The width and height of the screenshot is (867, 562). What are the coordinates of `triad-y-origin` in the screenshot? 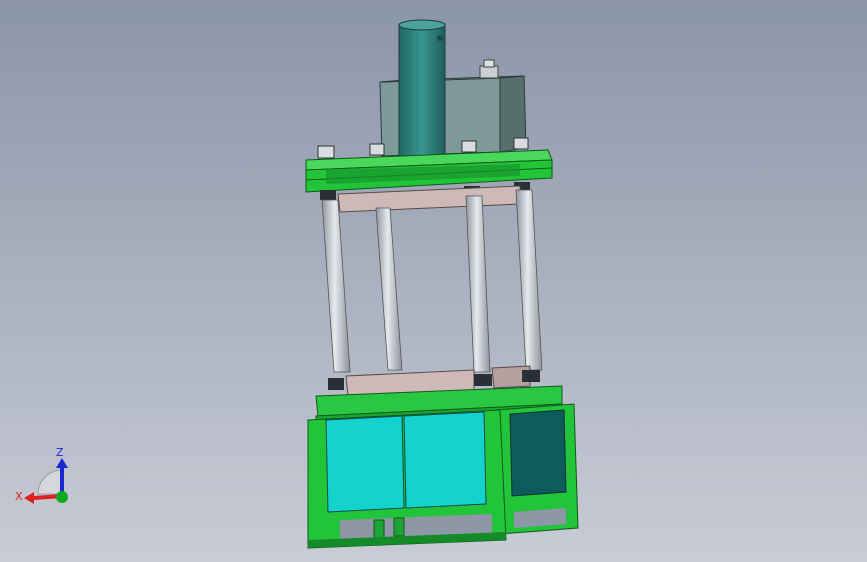 It's located at (62, 497).